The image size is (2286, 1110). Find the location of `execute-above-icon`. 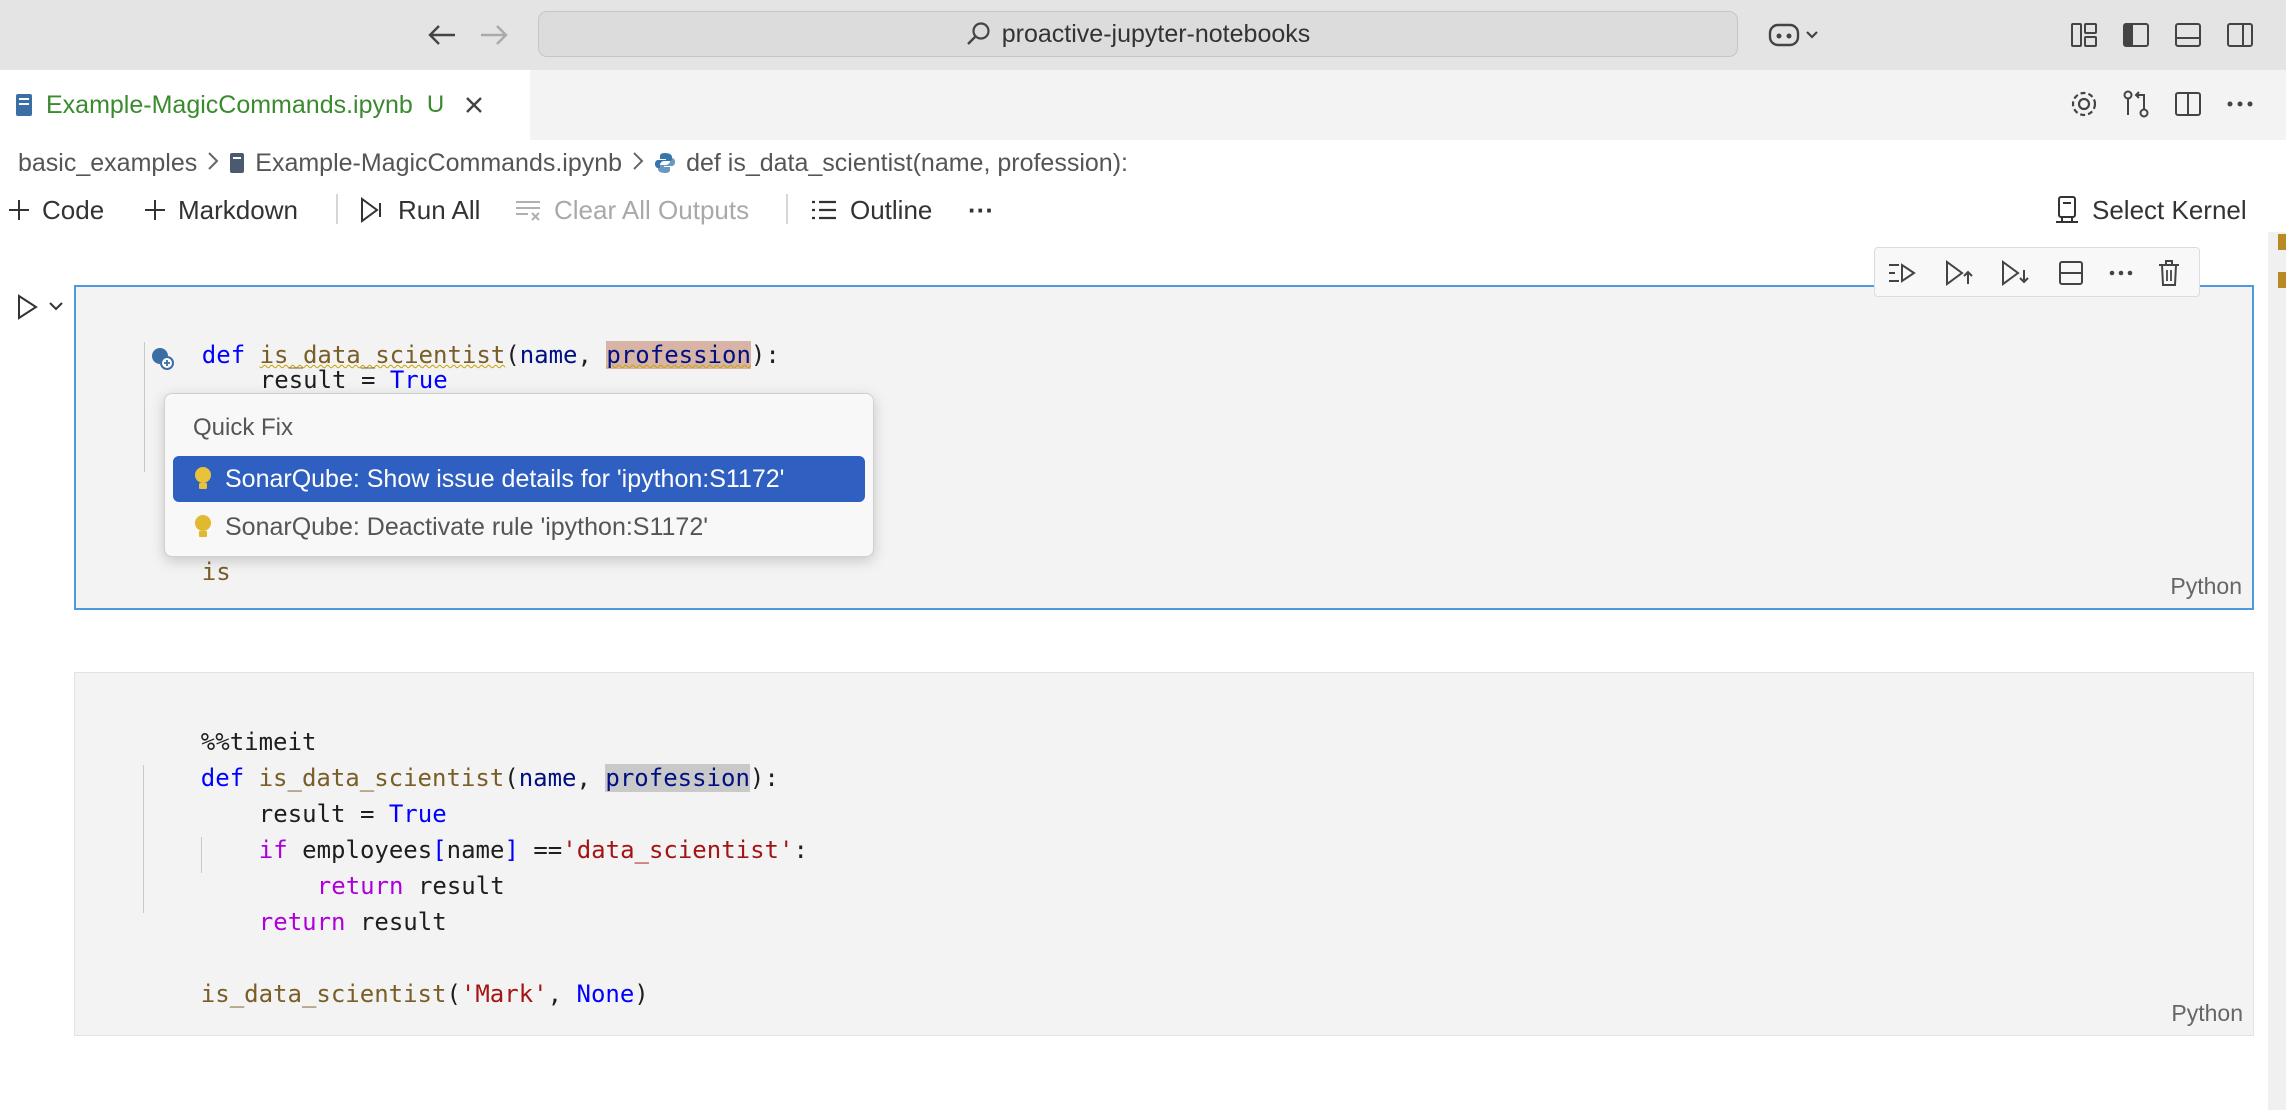

execute-above-icon is located at coordinates (1903, 273).